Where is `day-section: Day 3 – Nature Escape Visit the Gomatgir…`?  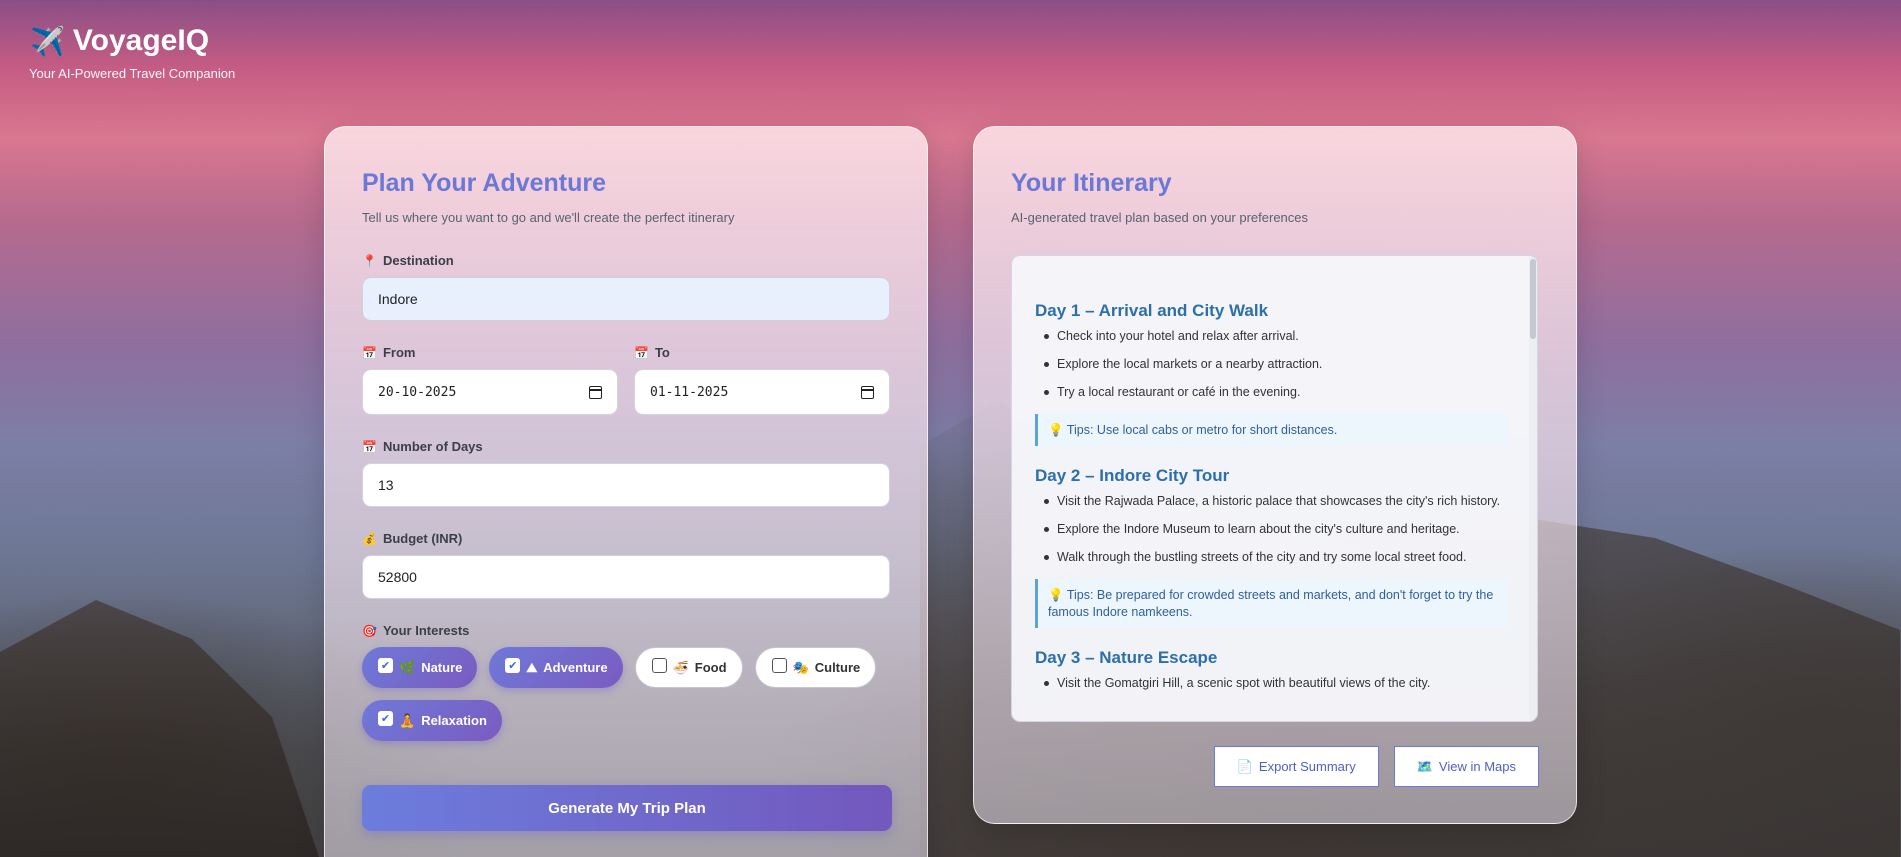 day-section: Day 3 – Nature Escape Visit the Gomatgir… is located at coordinates (1272, 669).